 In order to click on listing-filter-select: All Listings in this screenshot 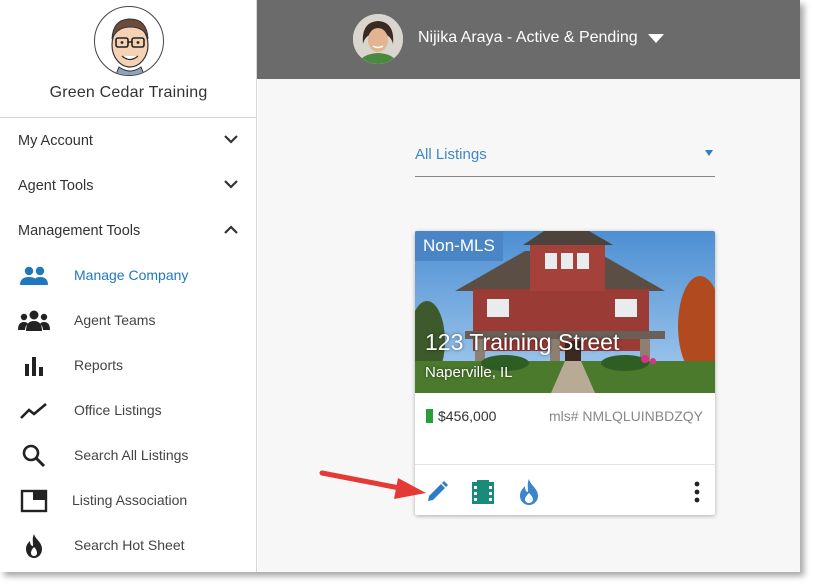, I will do `click(565, 157)`.